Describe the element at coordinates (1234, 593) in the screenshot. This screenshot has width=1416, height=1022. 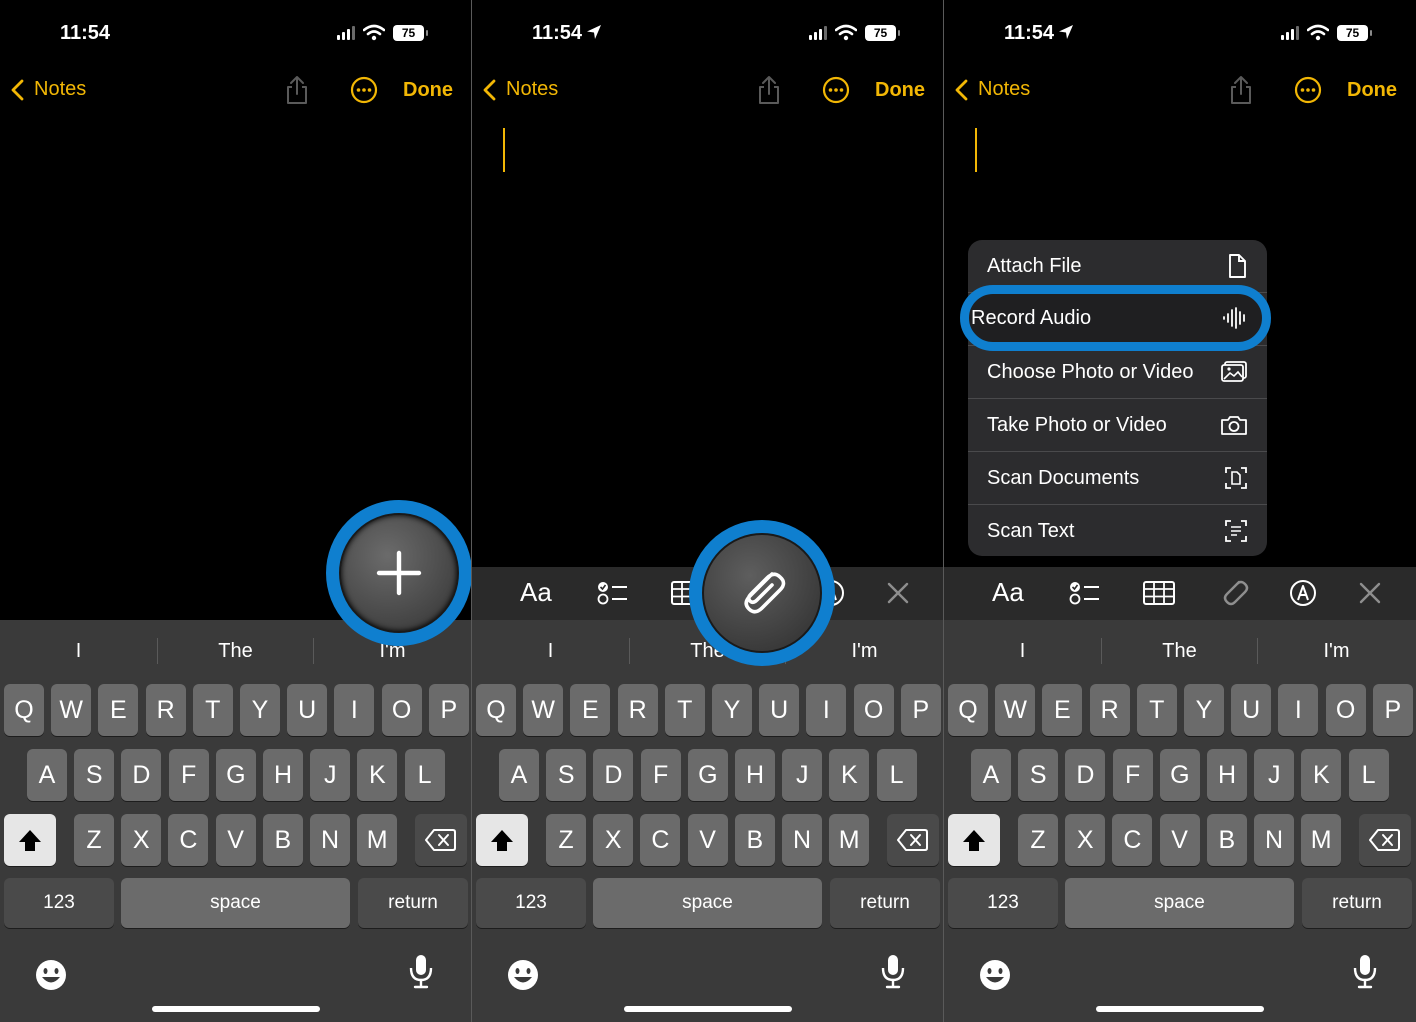
I see `attachment-icon` at that location.